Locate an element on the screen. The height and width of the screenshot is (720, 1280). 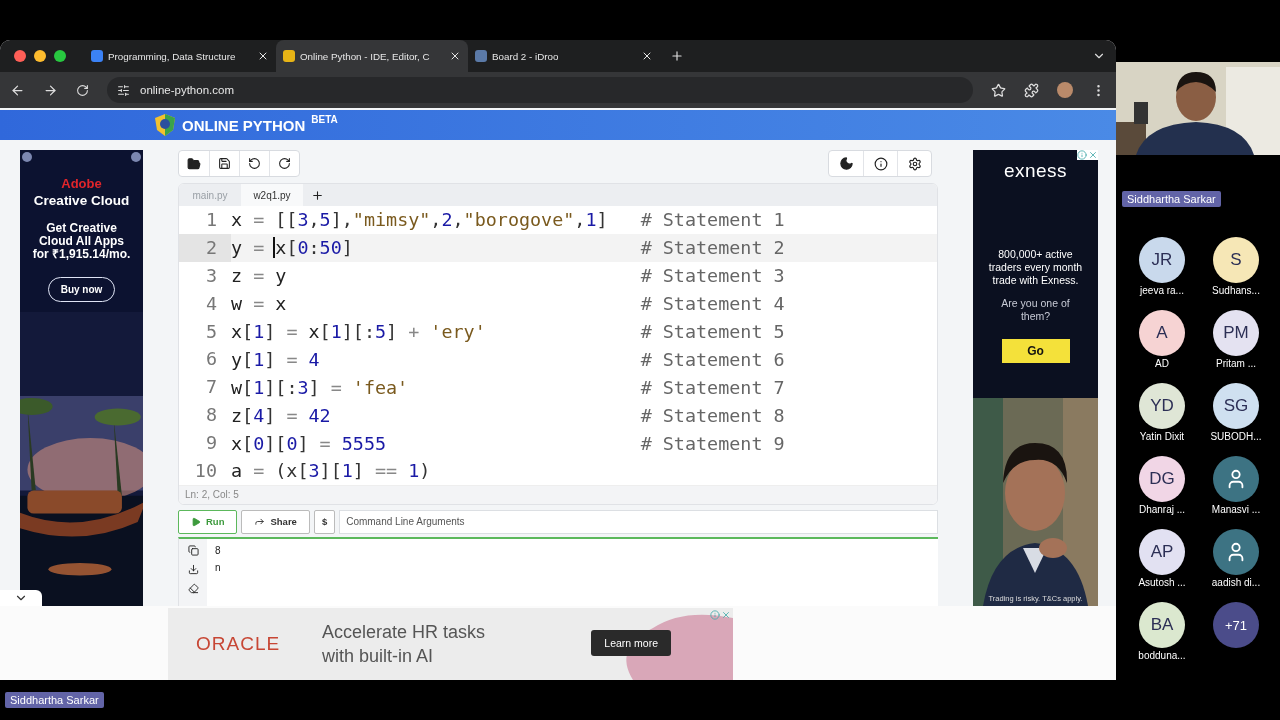
code-comment: # Statement 5 is located at coordinates (712, 331).